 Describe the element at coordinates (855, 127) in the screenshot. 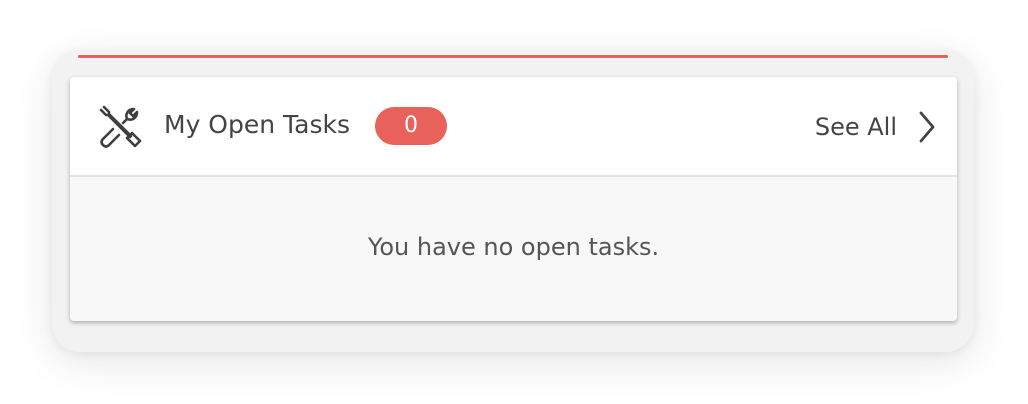

I see `see-all-label: See All` at that location.